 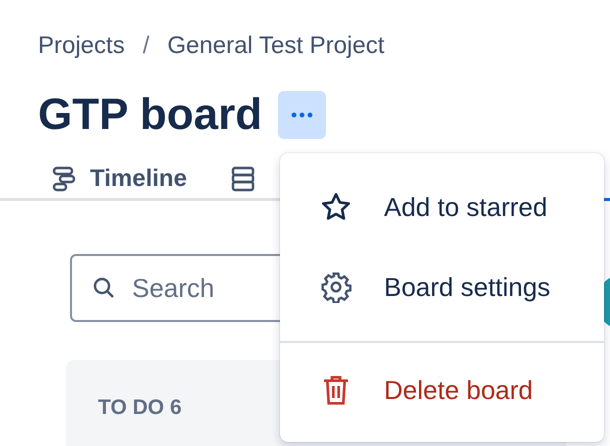 What do you see at coordinates (336, 207) in the screenshot?
I see `star-icon` at bounding box center [336, 207].